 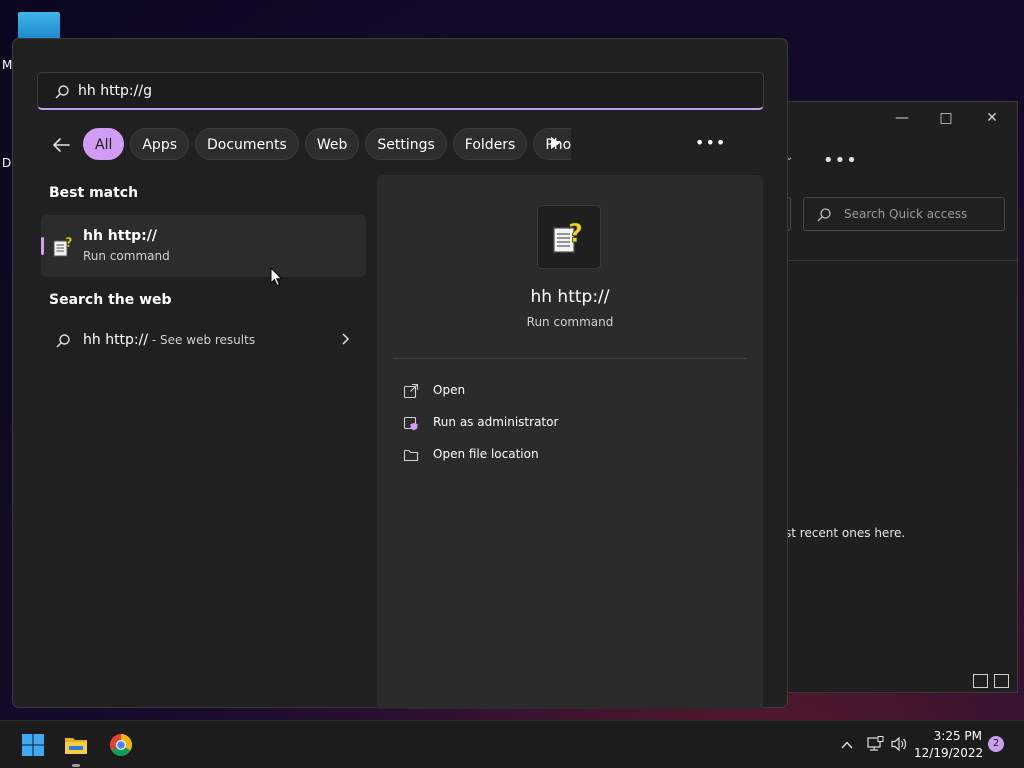 What do you see at coordinates (104, 144) in the screenshot?
I see `tab-all: All` at bounding box center [104, 144].